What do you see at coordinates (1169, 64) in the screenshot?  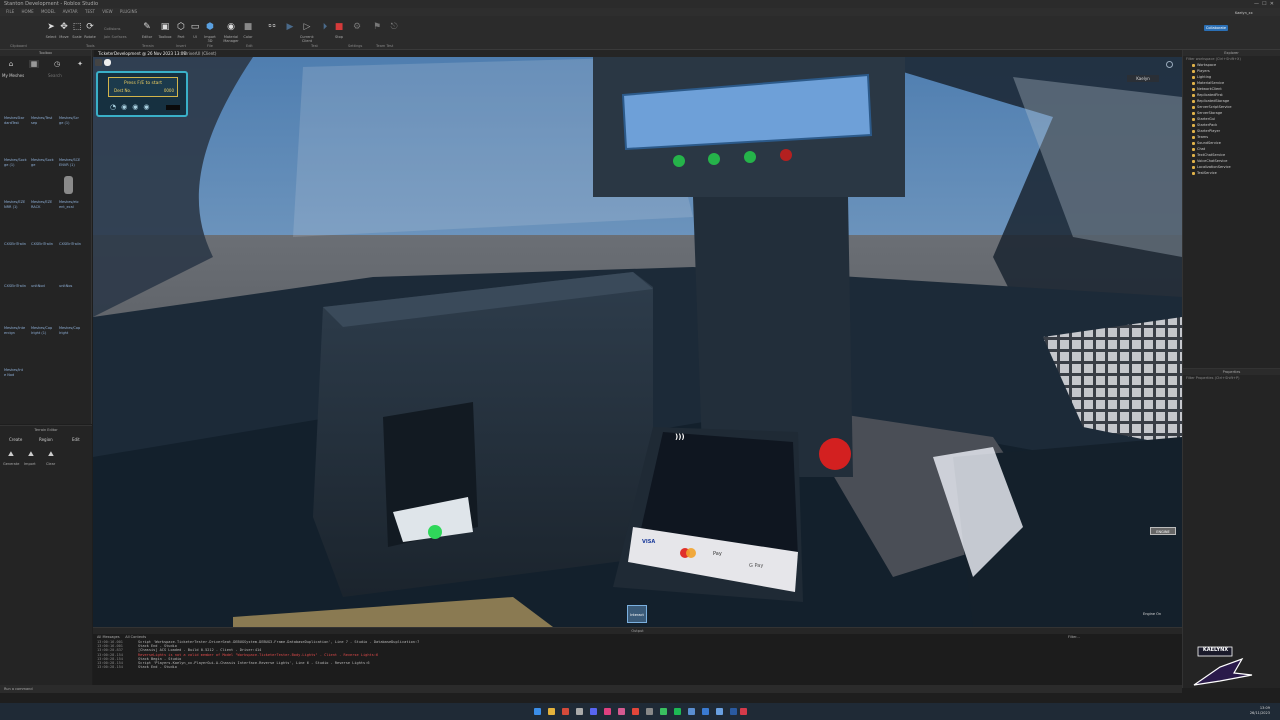 I see `settings-icon` at bounding box center [1169, 64].